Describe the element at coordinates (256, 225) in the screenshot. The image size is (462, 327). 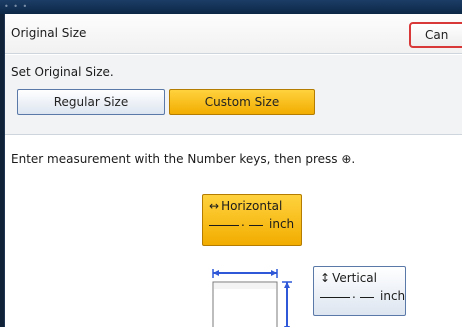
I see `horizontal-fraction-blank` at that location.